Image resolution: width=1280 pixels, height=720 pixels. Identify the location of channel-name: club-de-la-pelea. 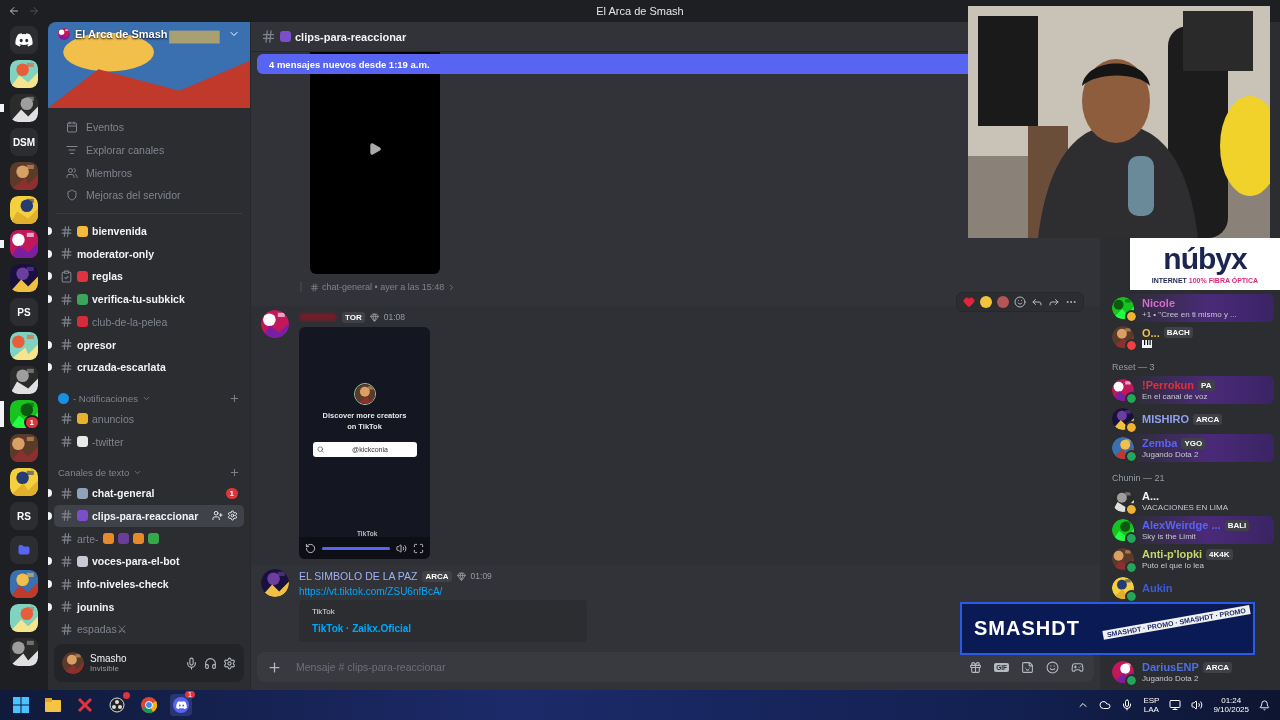
(130, 321).